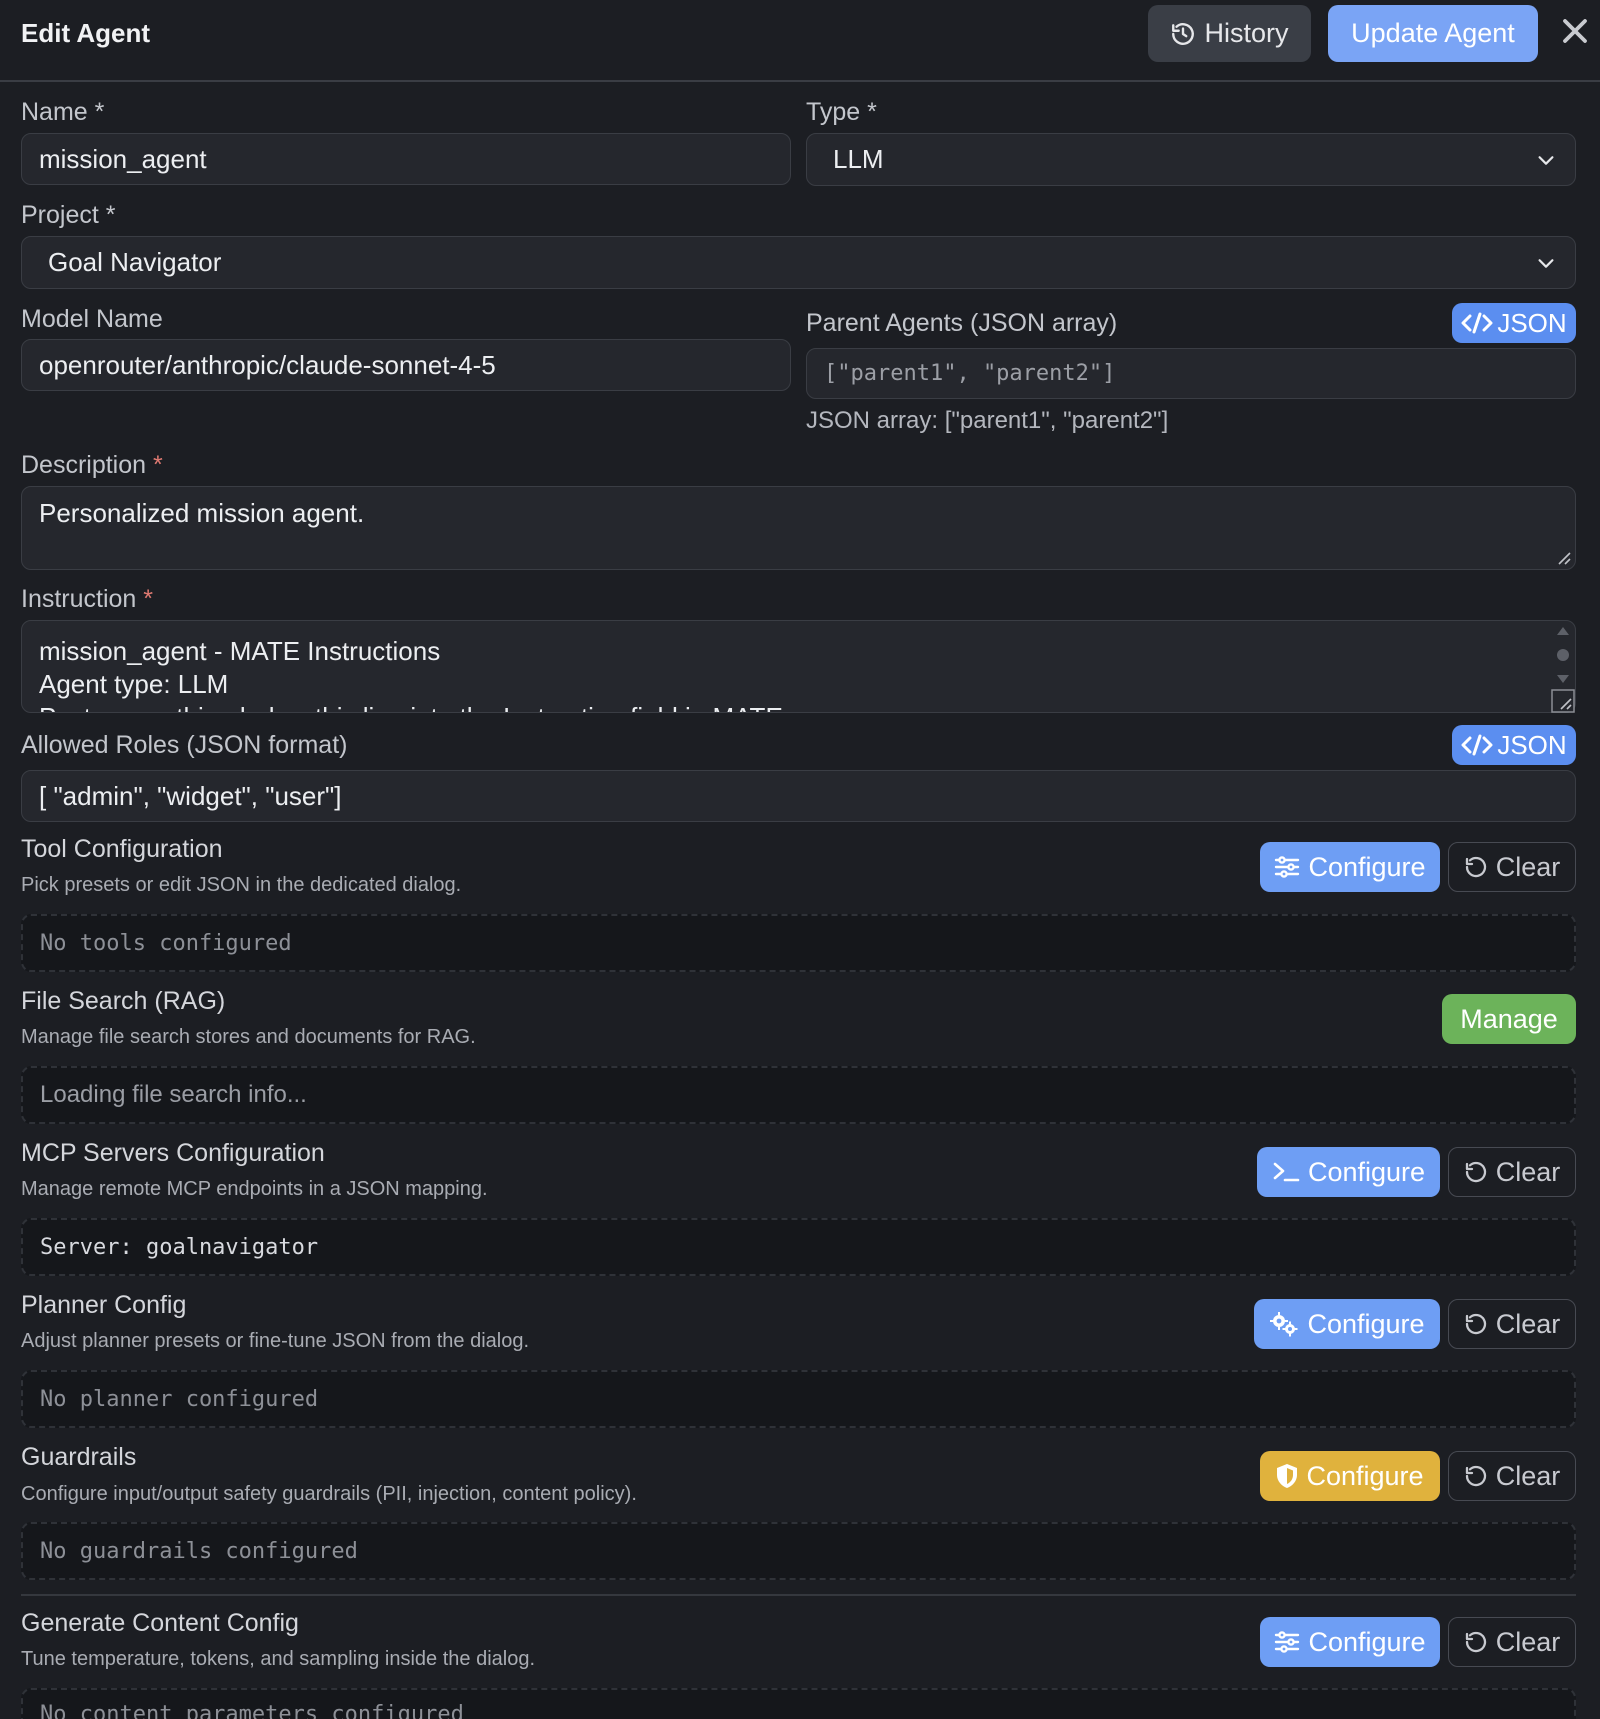 The height and width of the screenshot is (1719, 1600). What do you see at coordinates (841, 112) in the screenshot?
I see `type-label: Type *` at bounding box center [841, 112].